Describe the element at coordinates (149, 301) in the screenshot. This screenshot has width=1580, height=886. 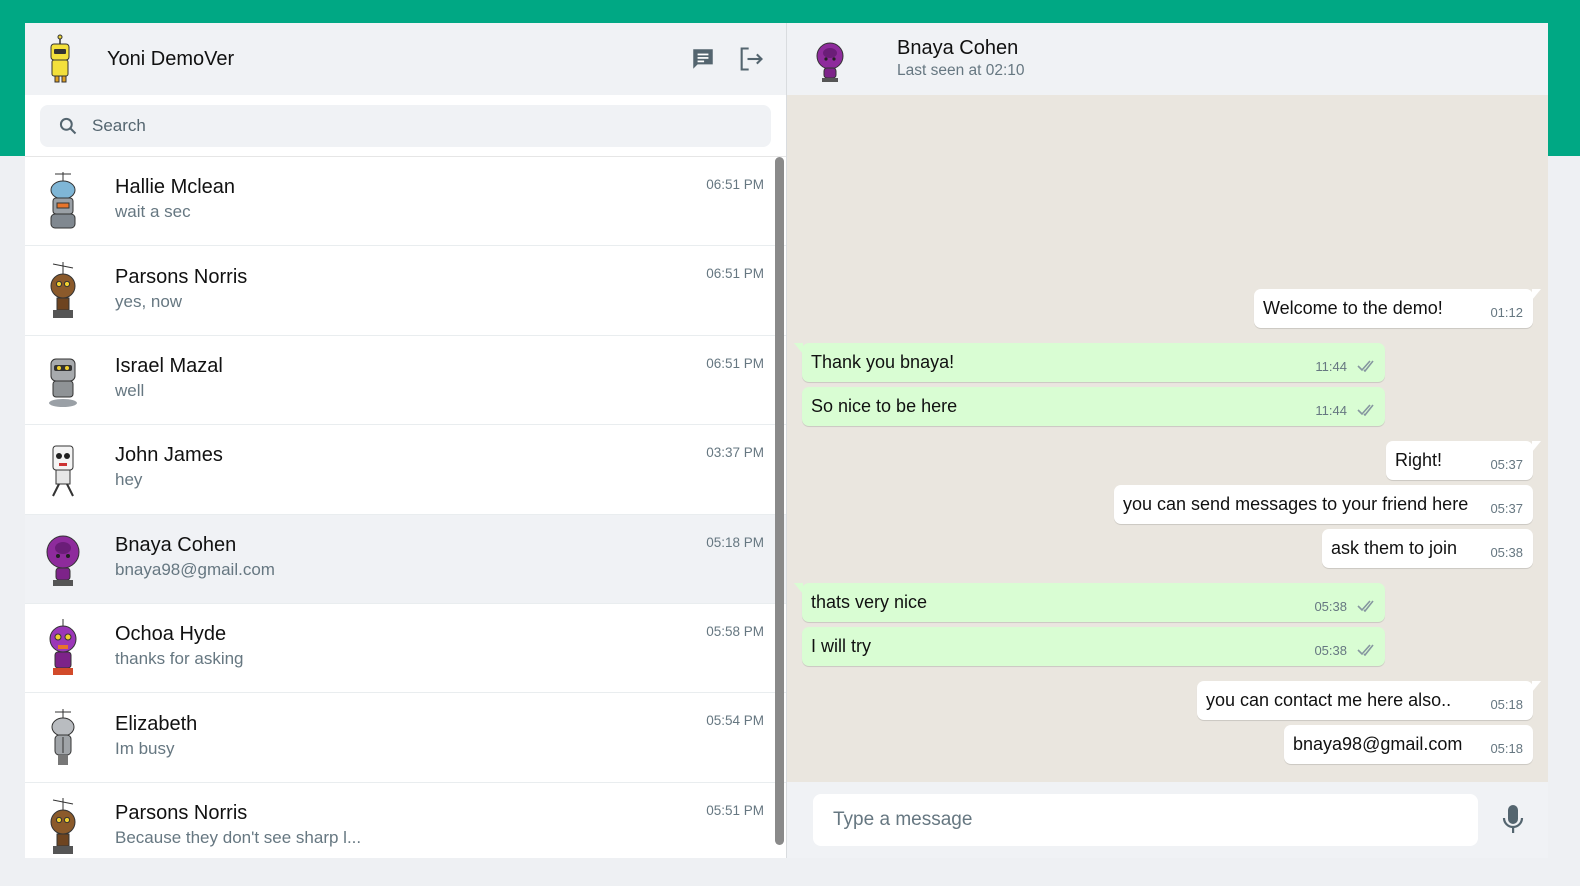
I see `chat-item-last-message: yes, now` at that location.